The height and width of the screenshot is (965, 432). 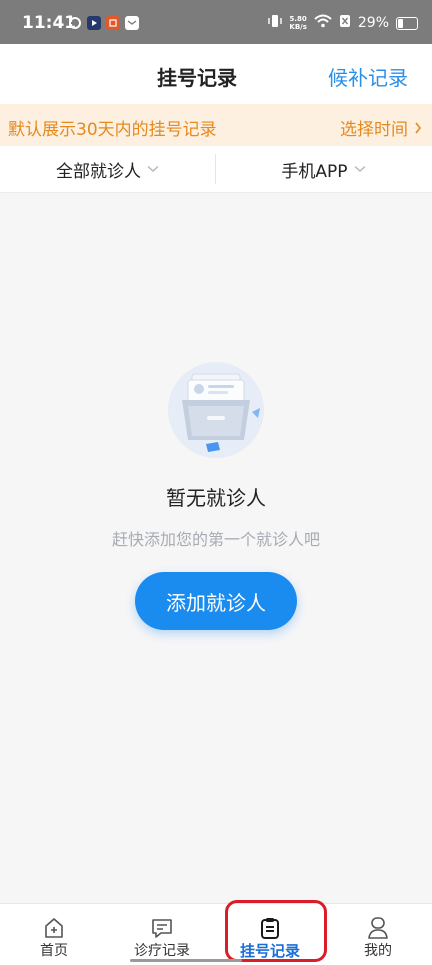 I want to click on network-speed-value: 5.80, so click(x=298, y=19).